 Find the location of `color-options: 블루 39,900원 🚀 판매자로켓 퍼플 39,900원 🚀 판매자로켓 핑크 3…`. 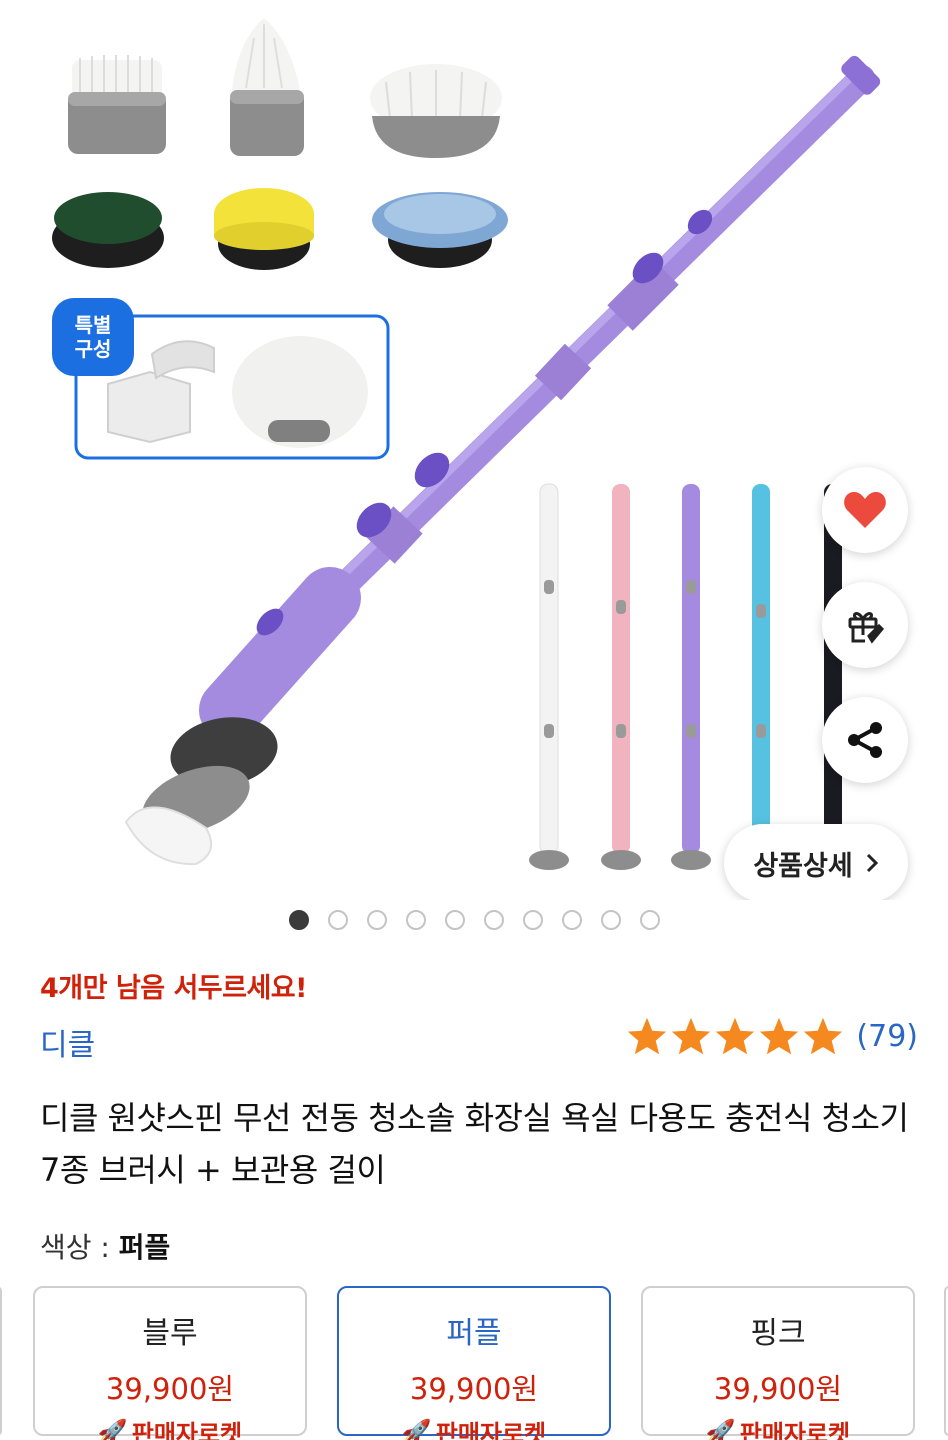

color-options: 블루 39,900원 🚀 판매자로켓 퍼플 39,900원 🚀 판매자로켓 핑크 3… is located at coordinates (474, 1363).